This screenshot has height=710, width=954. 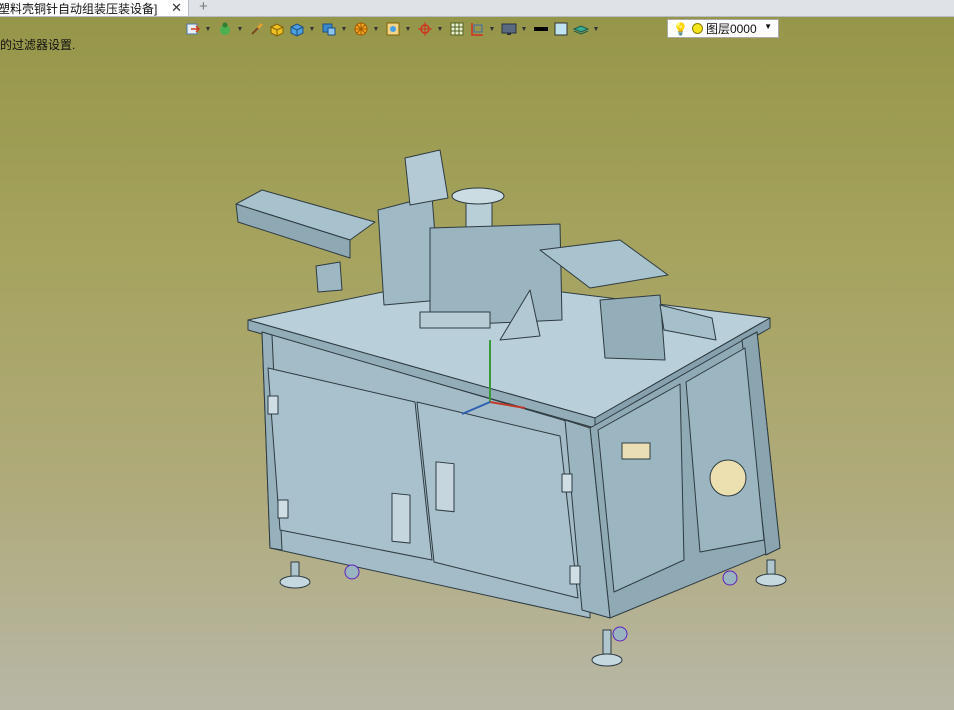 What do you see at coordinates (680, 29) in the screenshot?
I see `lightbulb-icon: 💡` at bounding box center [680, 29].